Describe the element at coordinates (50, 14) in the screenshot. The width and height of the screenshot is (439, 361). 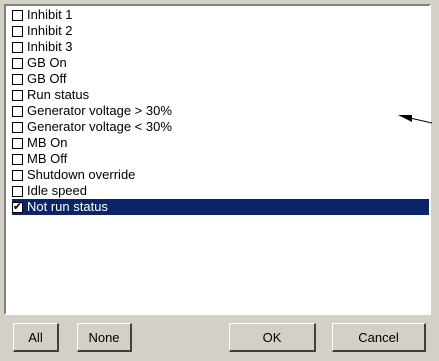
I see `list-item-label: Inhibit 1` at that location.